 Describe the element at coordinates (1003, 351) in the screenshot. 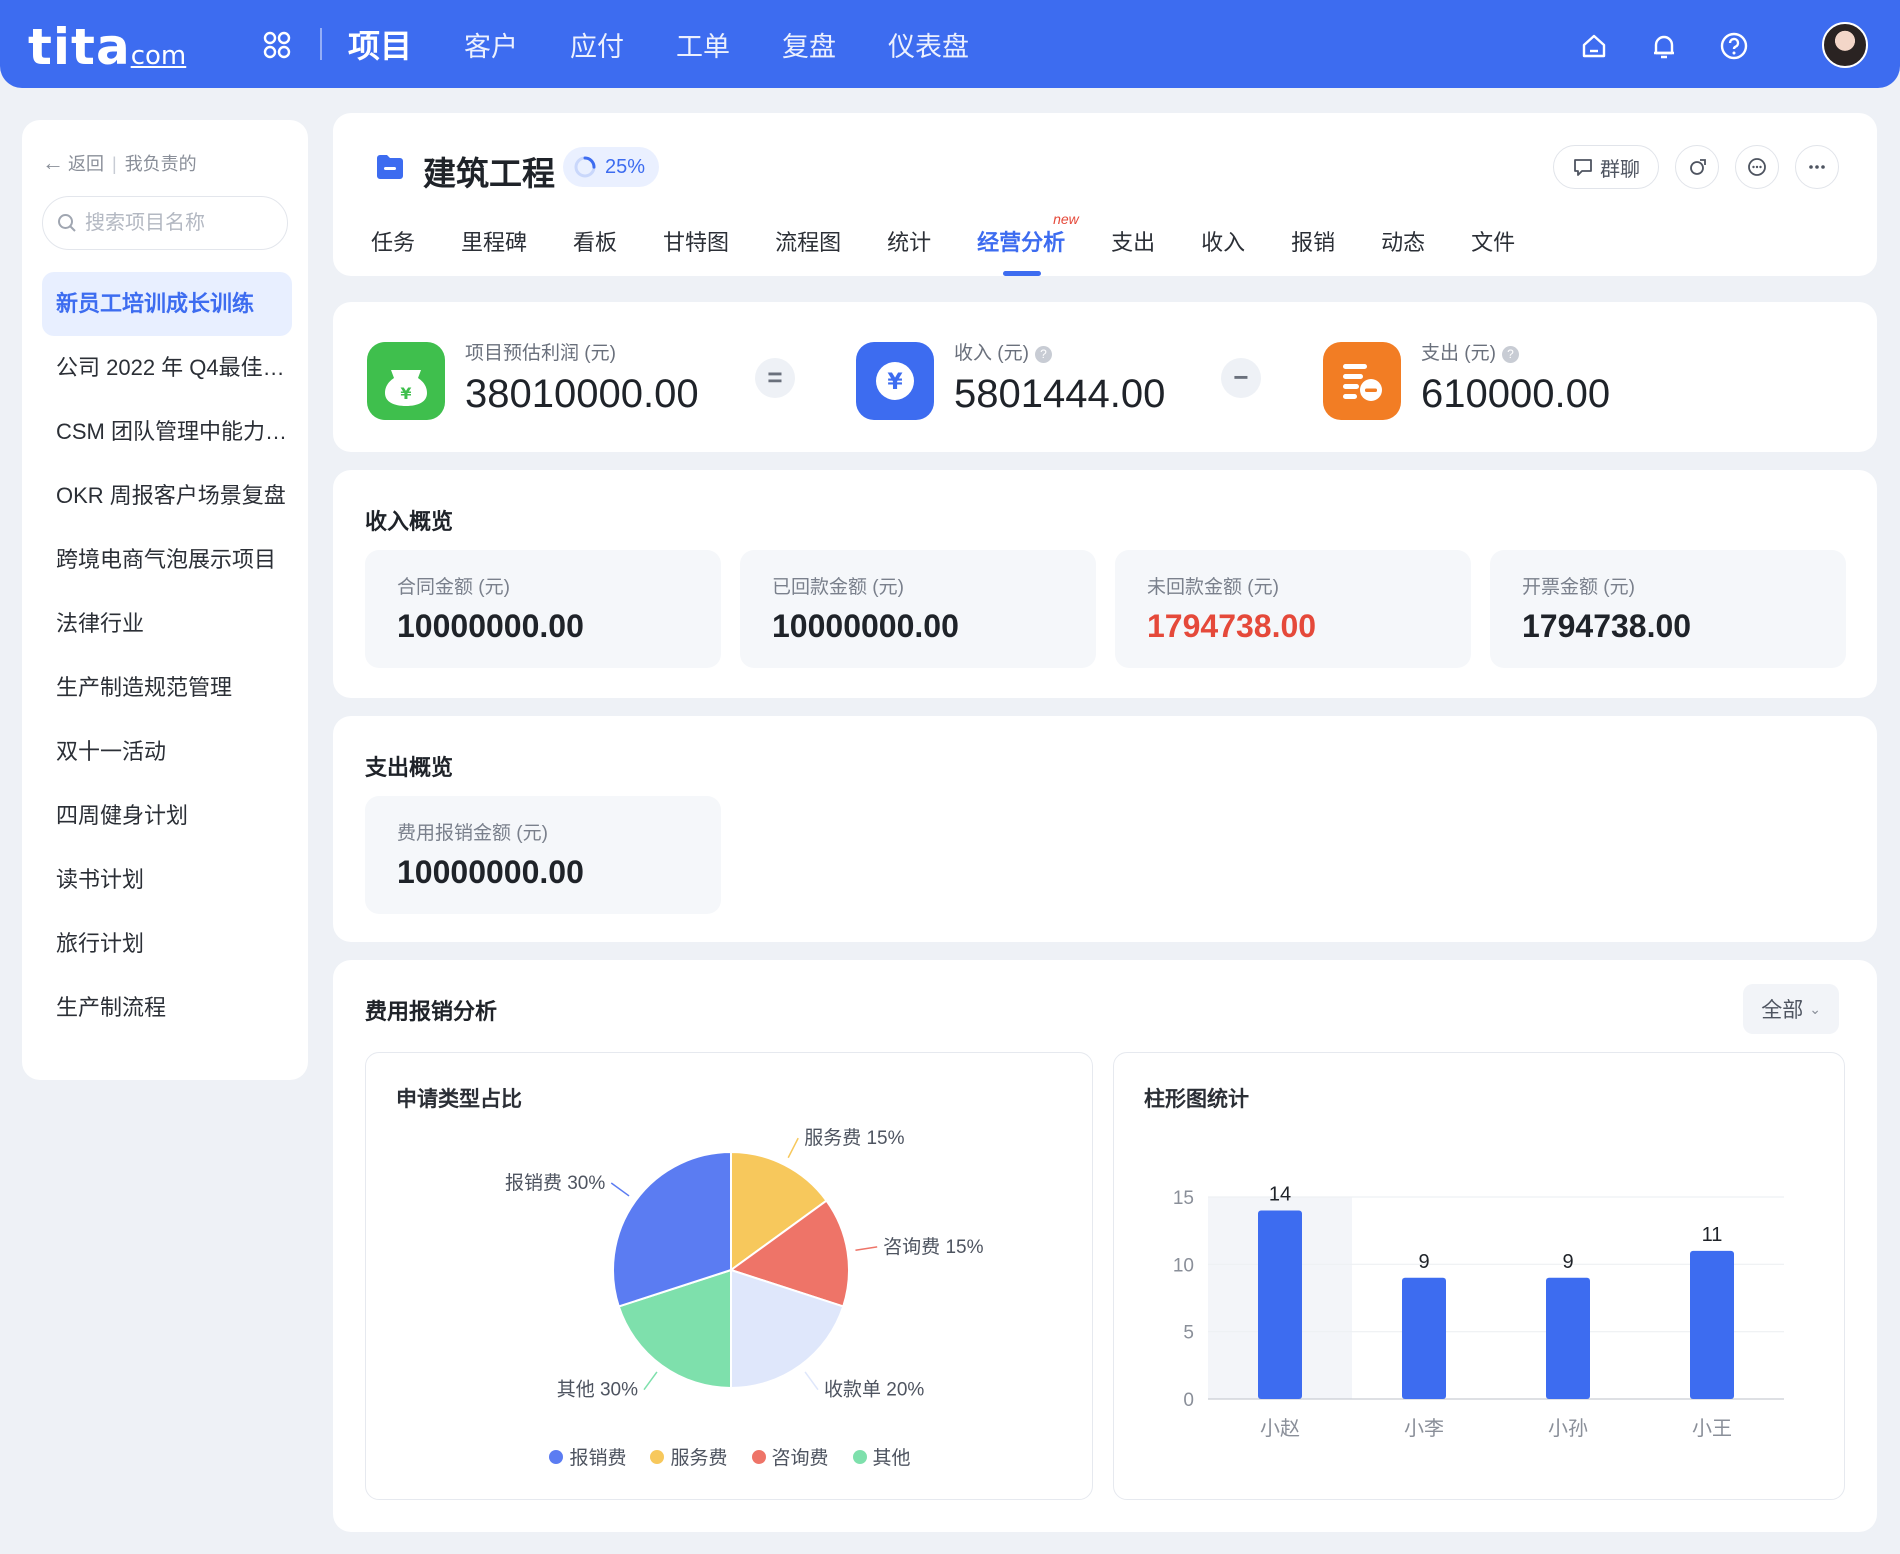

I see `income-label: 收入 (元)?` at that location.